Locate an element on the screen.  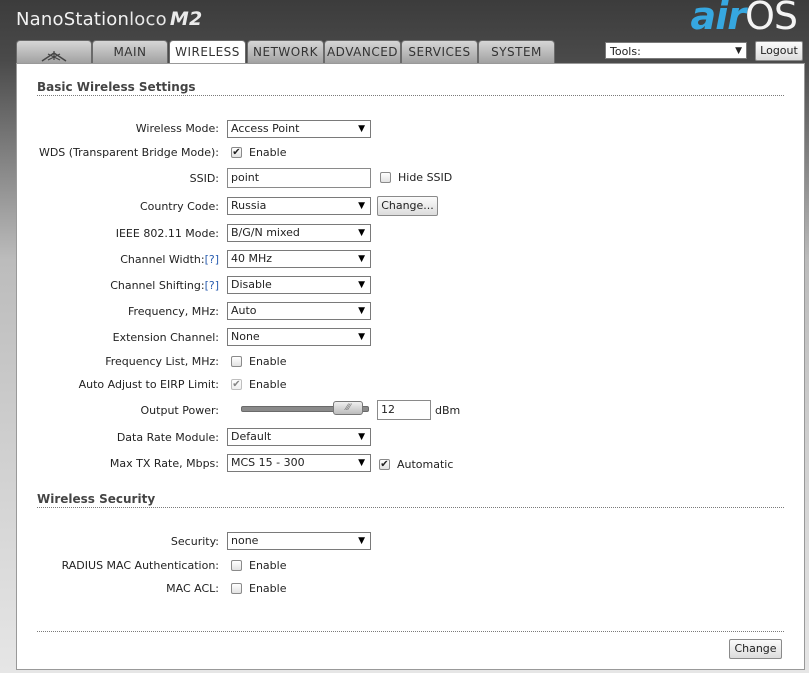
basic-wireless-settings-title: Basic Wireless Settings is located at coordinates (116, 87).